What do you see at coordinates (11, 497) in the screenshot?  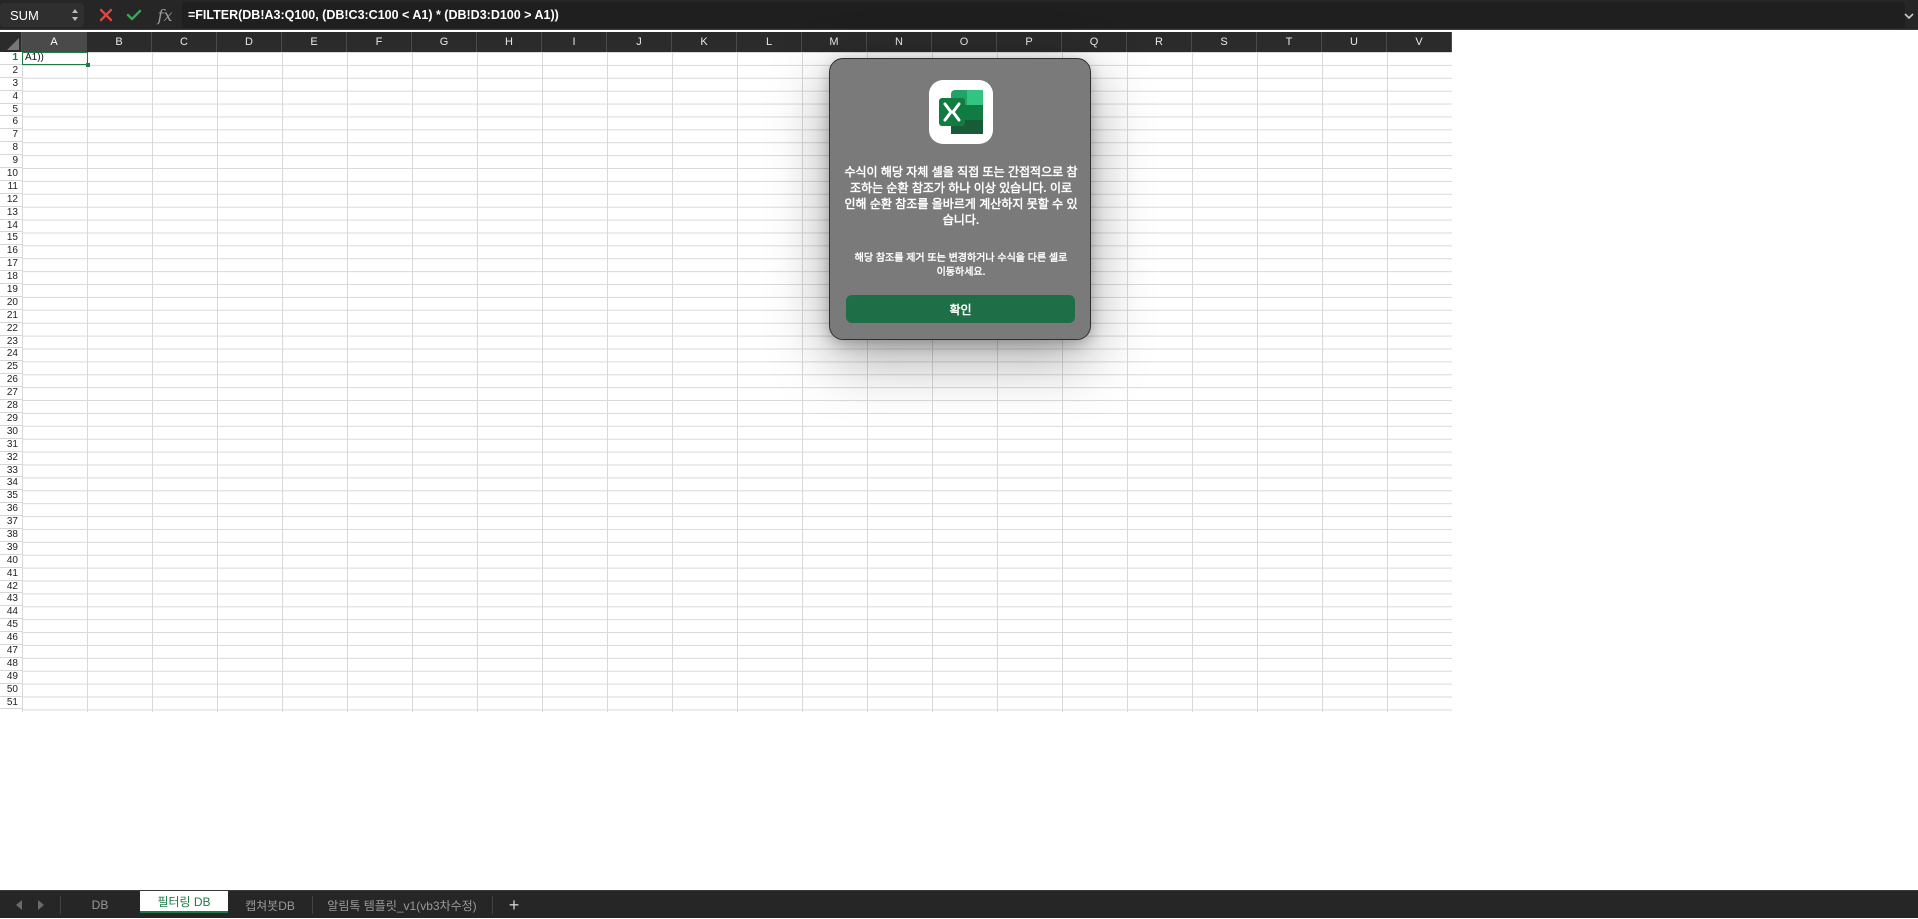 I see `row-header-35: 35` at bounding box center [11, 497].